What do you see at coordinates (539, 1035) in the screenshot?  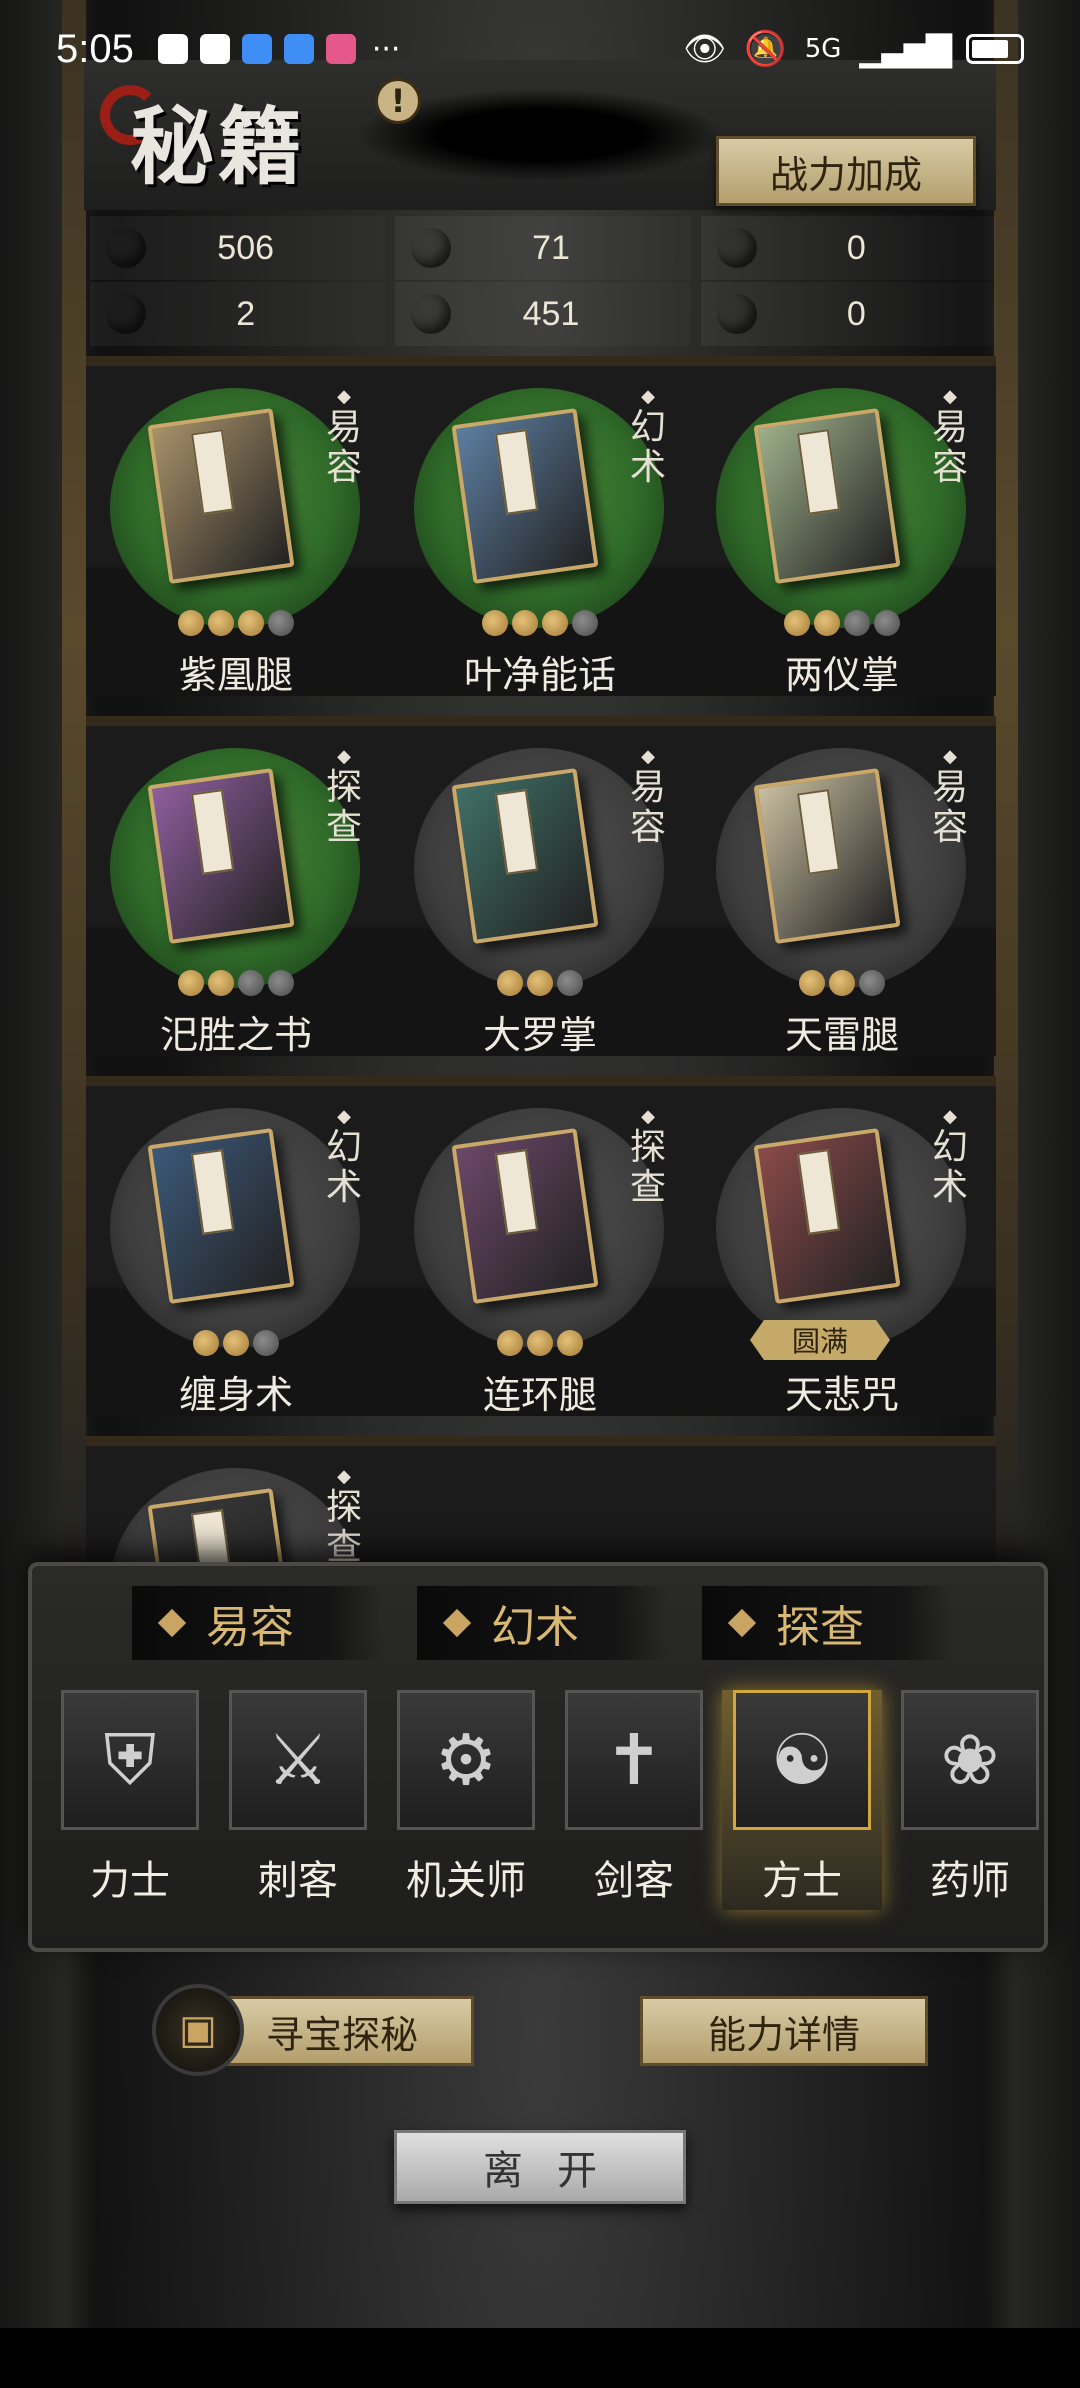 I see `book-name: 大罗掌` at bounding box center [539, 1035].